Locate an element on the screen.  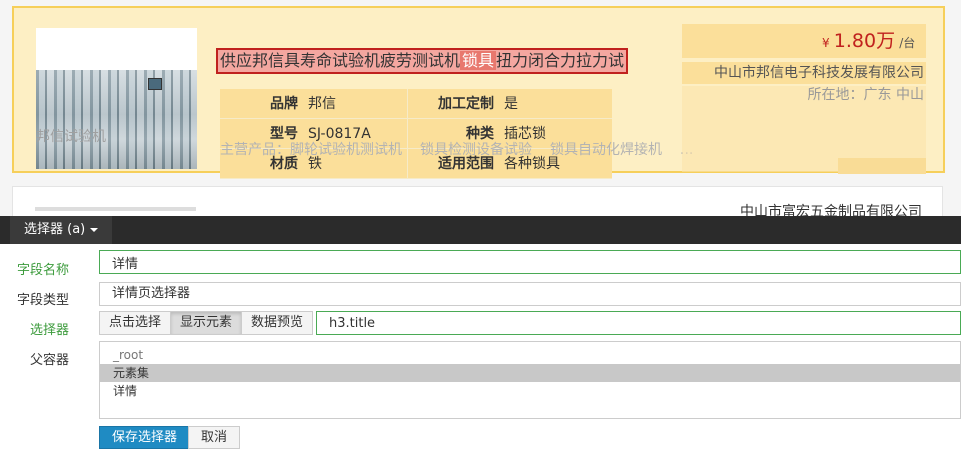
company-link: 中山市富宏五金制品有限公司 is located at coordinates (831, 208).